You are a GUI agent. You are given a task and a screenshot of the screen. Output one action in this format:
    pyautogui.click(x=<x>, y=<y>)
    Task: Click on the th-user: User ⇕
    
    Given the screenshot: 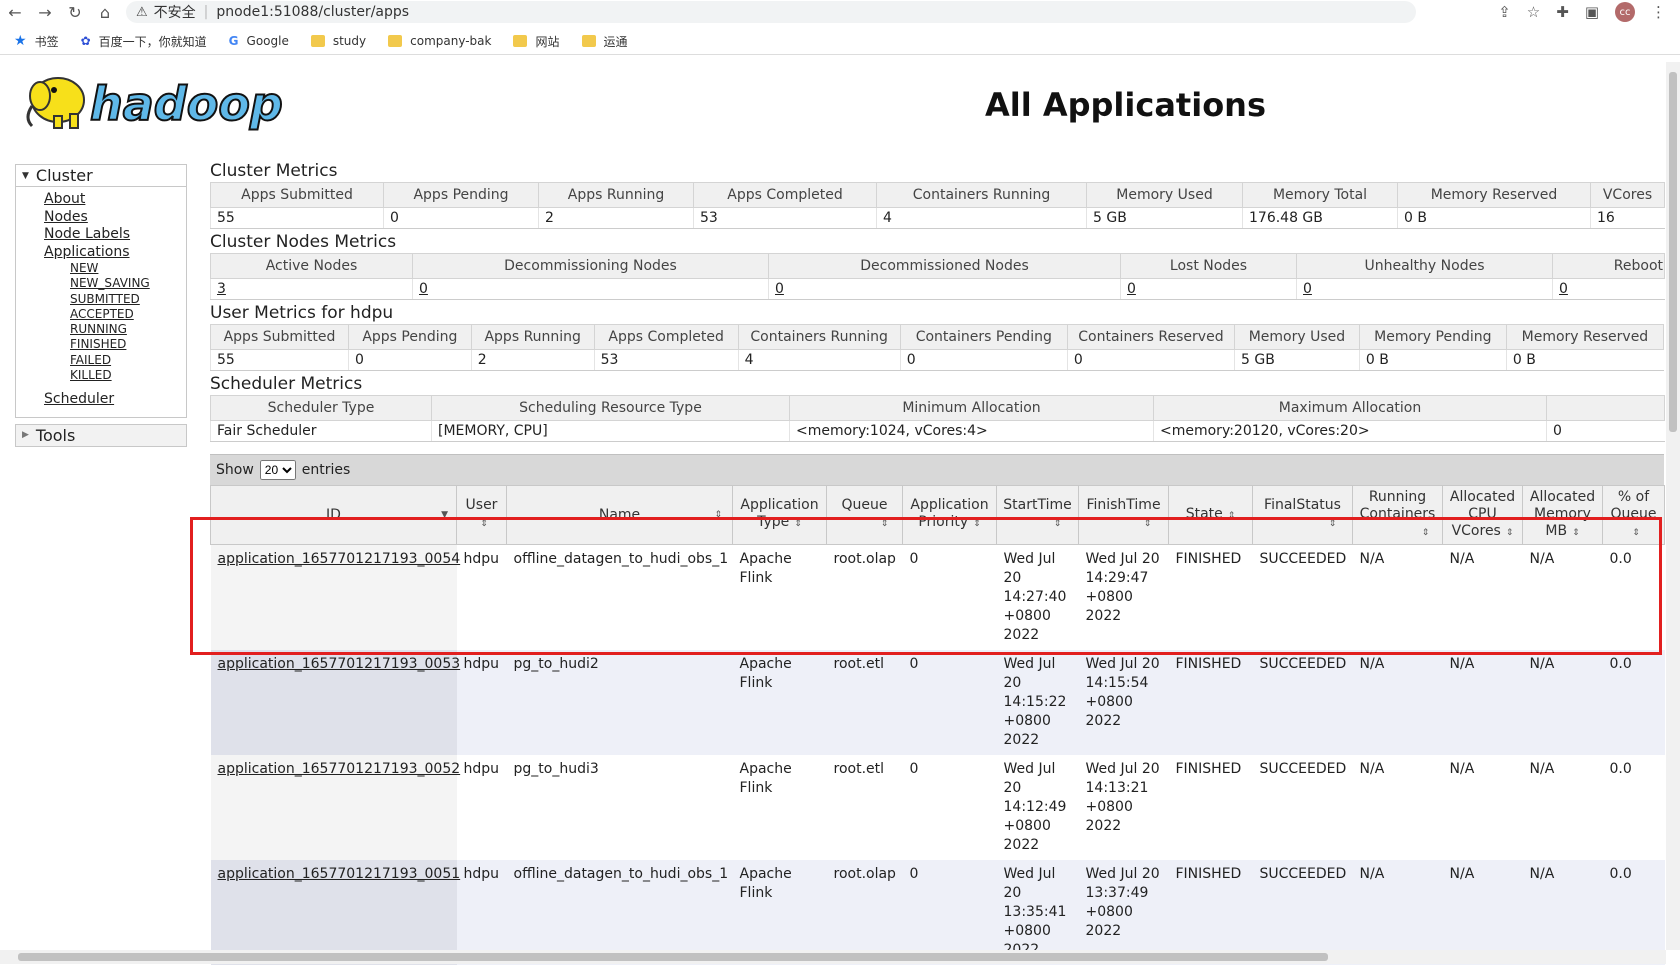 What is the action you would take?
    pyautogui.click(x=481, y=515)
    